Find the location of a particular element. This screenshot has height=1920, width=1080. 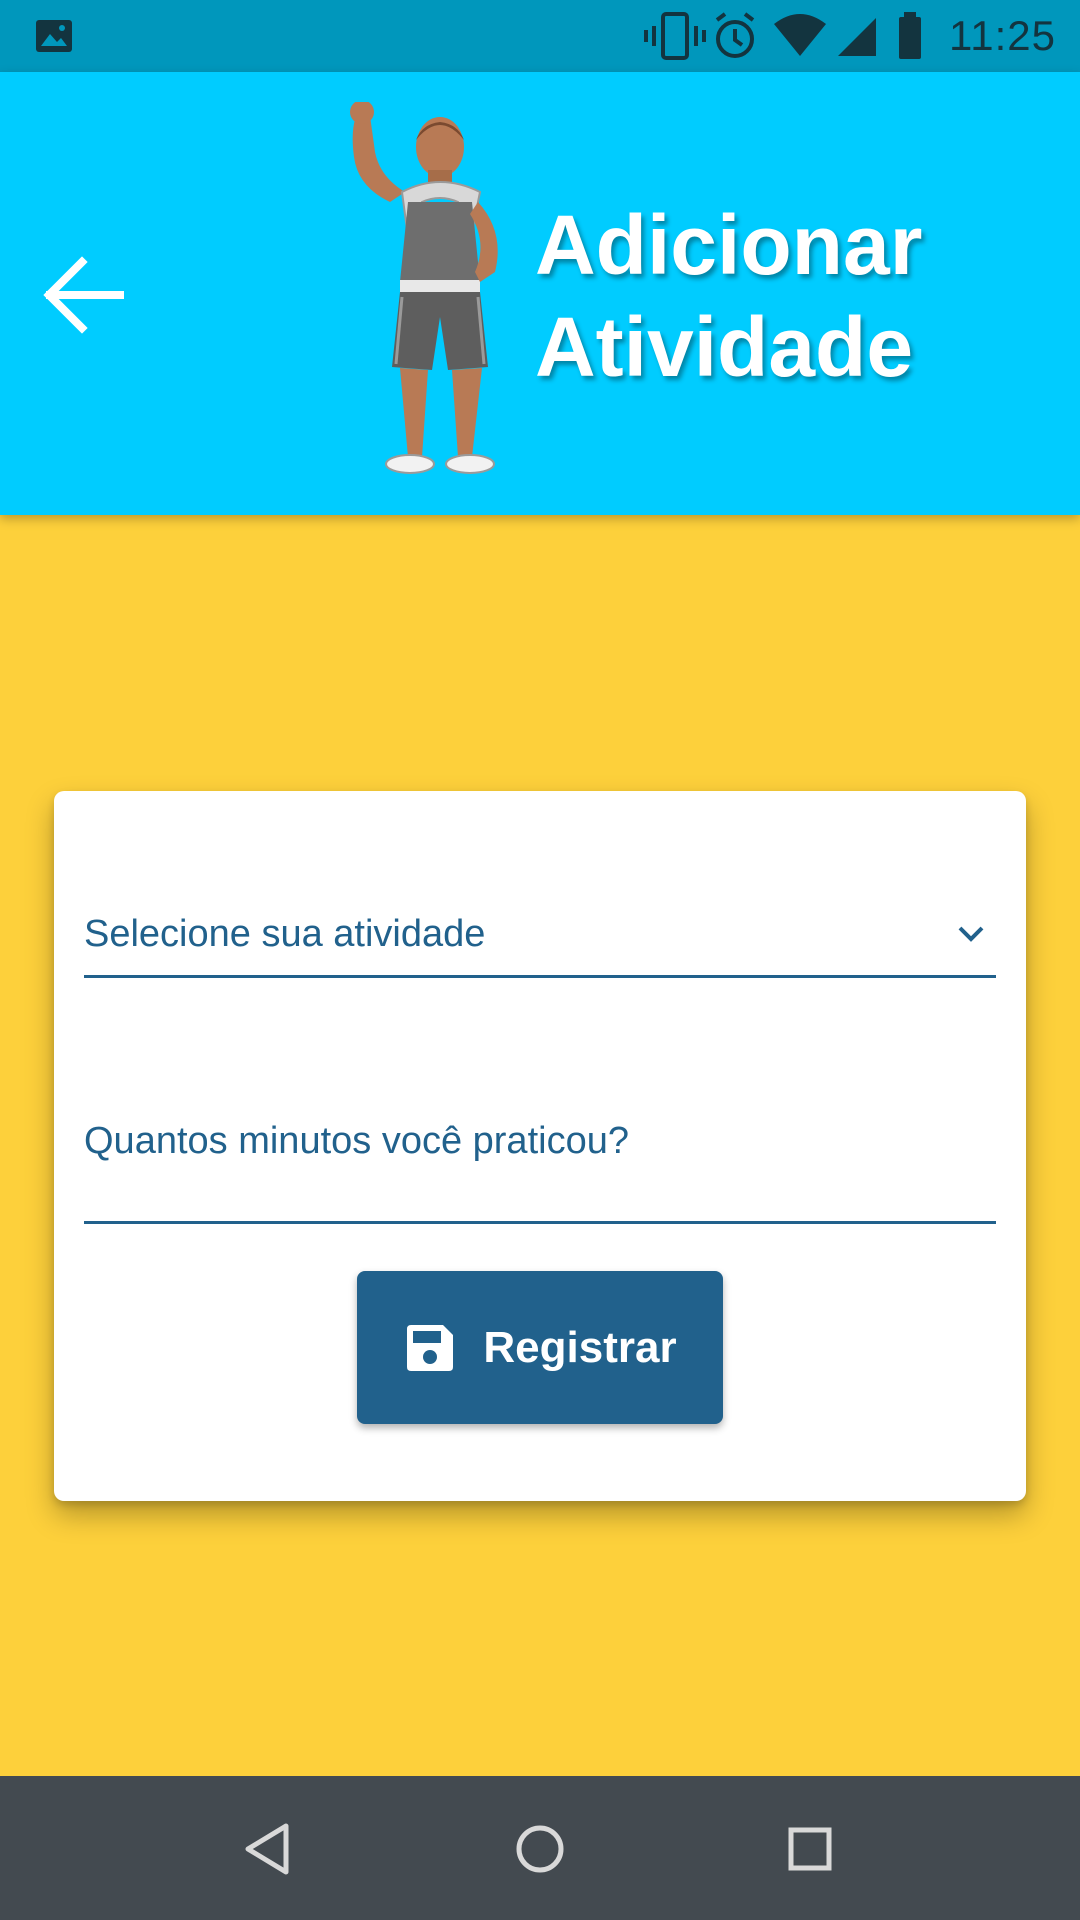

battery-icon is located at coordinates (910, 35).